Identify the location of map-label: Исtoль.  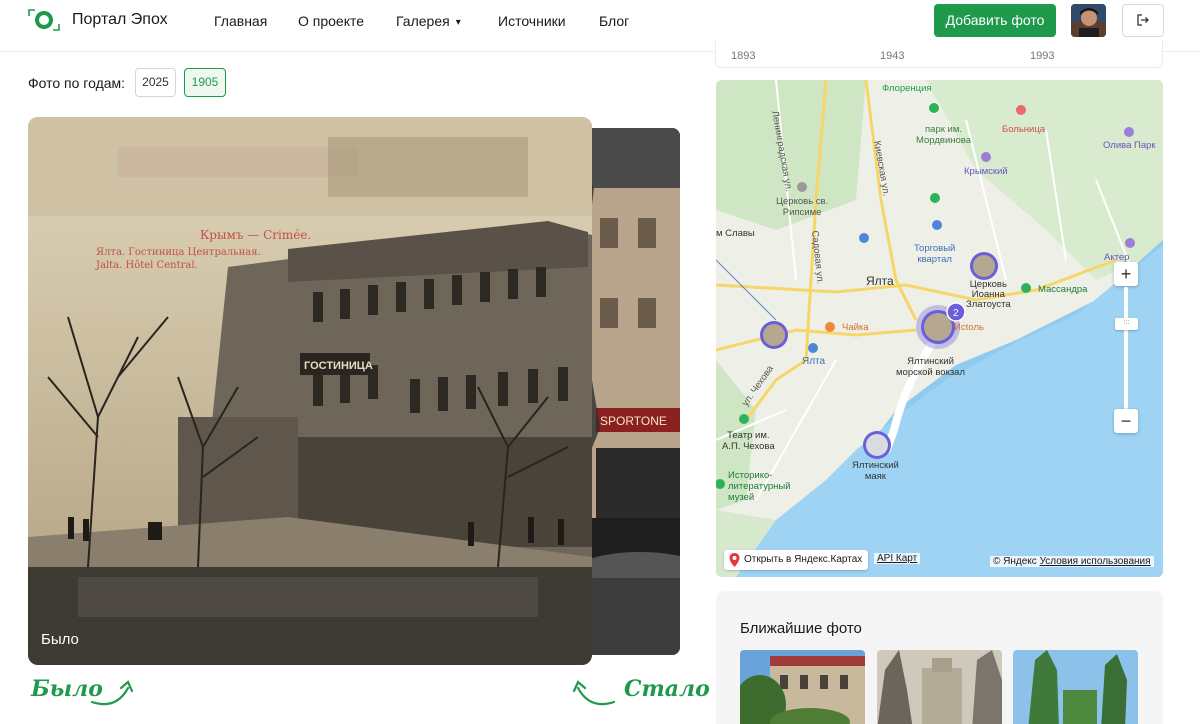
(969, 327).